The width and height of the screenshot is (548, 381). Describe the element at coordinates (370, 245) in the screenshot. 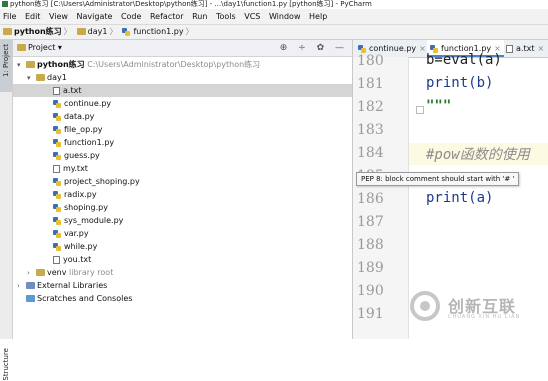

I see `line-number: 188` at that location.